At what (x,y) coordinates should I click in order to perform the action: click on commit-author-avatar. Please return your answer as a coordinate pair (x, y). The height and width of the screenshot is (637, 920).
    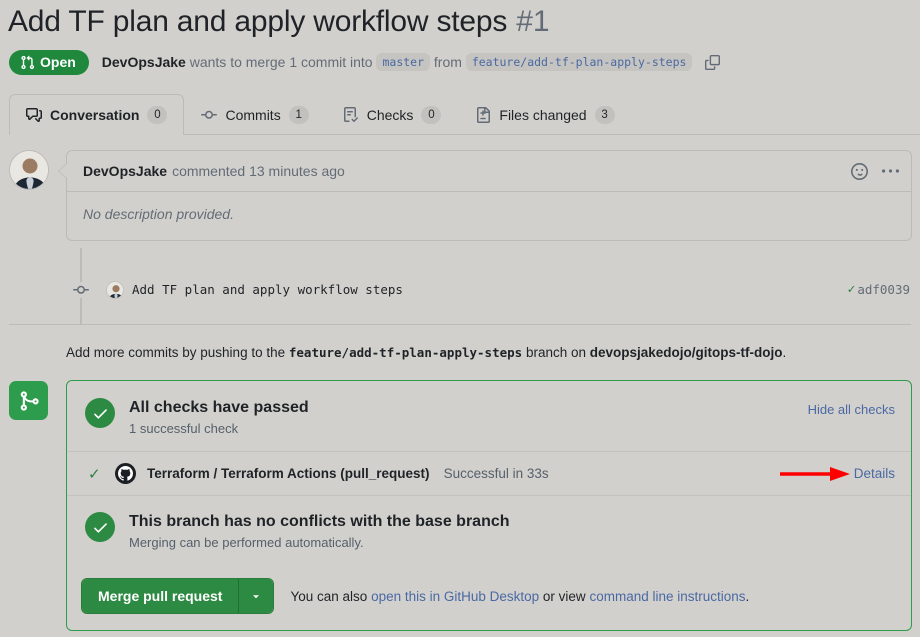
    Looking at the image, I should click on (115, 290).